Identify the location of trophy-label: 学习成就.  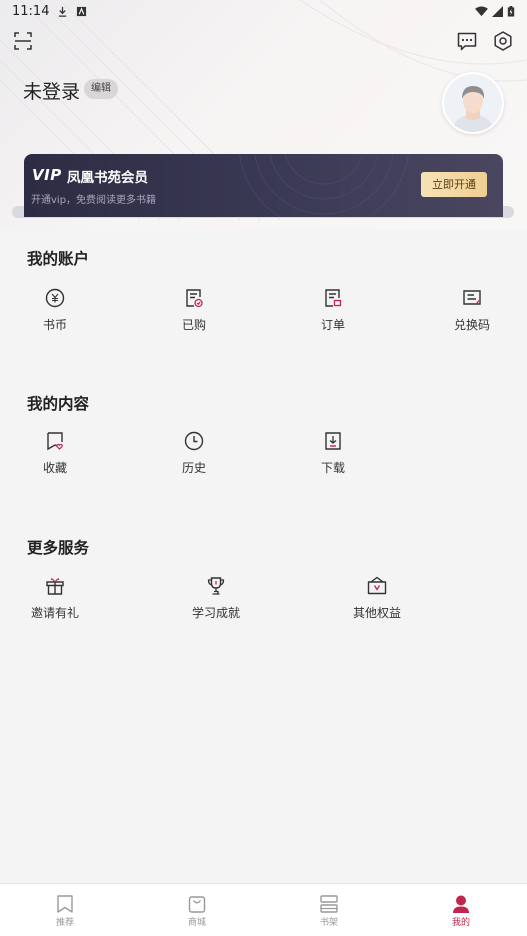
(215, 613).